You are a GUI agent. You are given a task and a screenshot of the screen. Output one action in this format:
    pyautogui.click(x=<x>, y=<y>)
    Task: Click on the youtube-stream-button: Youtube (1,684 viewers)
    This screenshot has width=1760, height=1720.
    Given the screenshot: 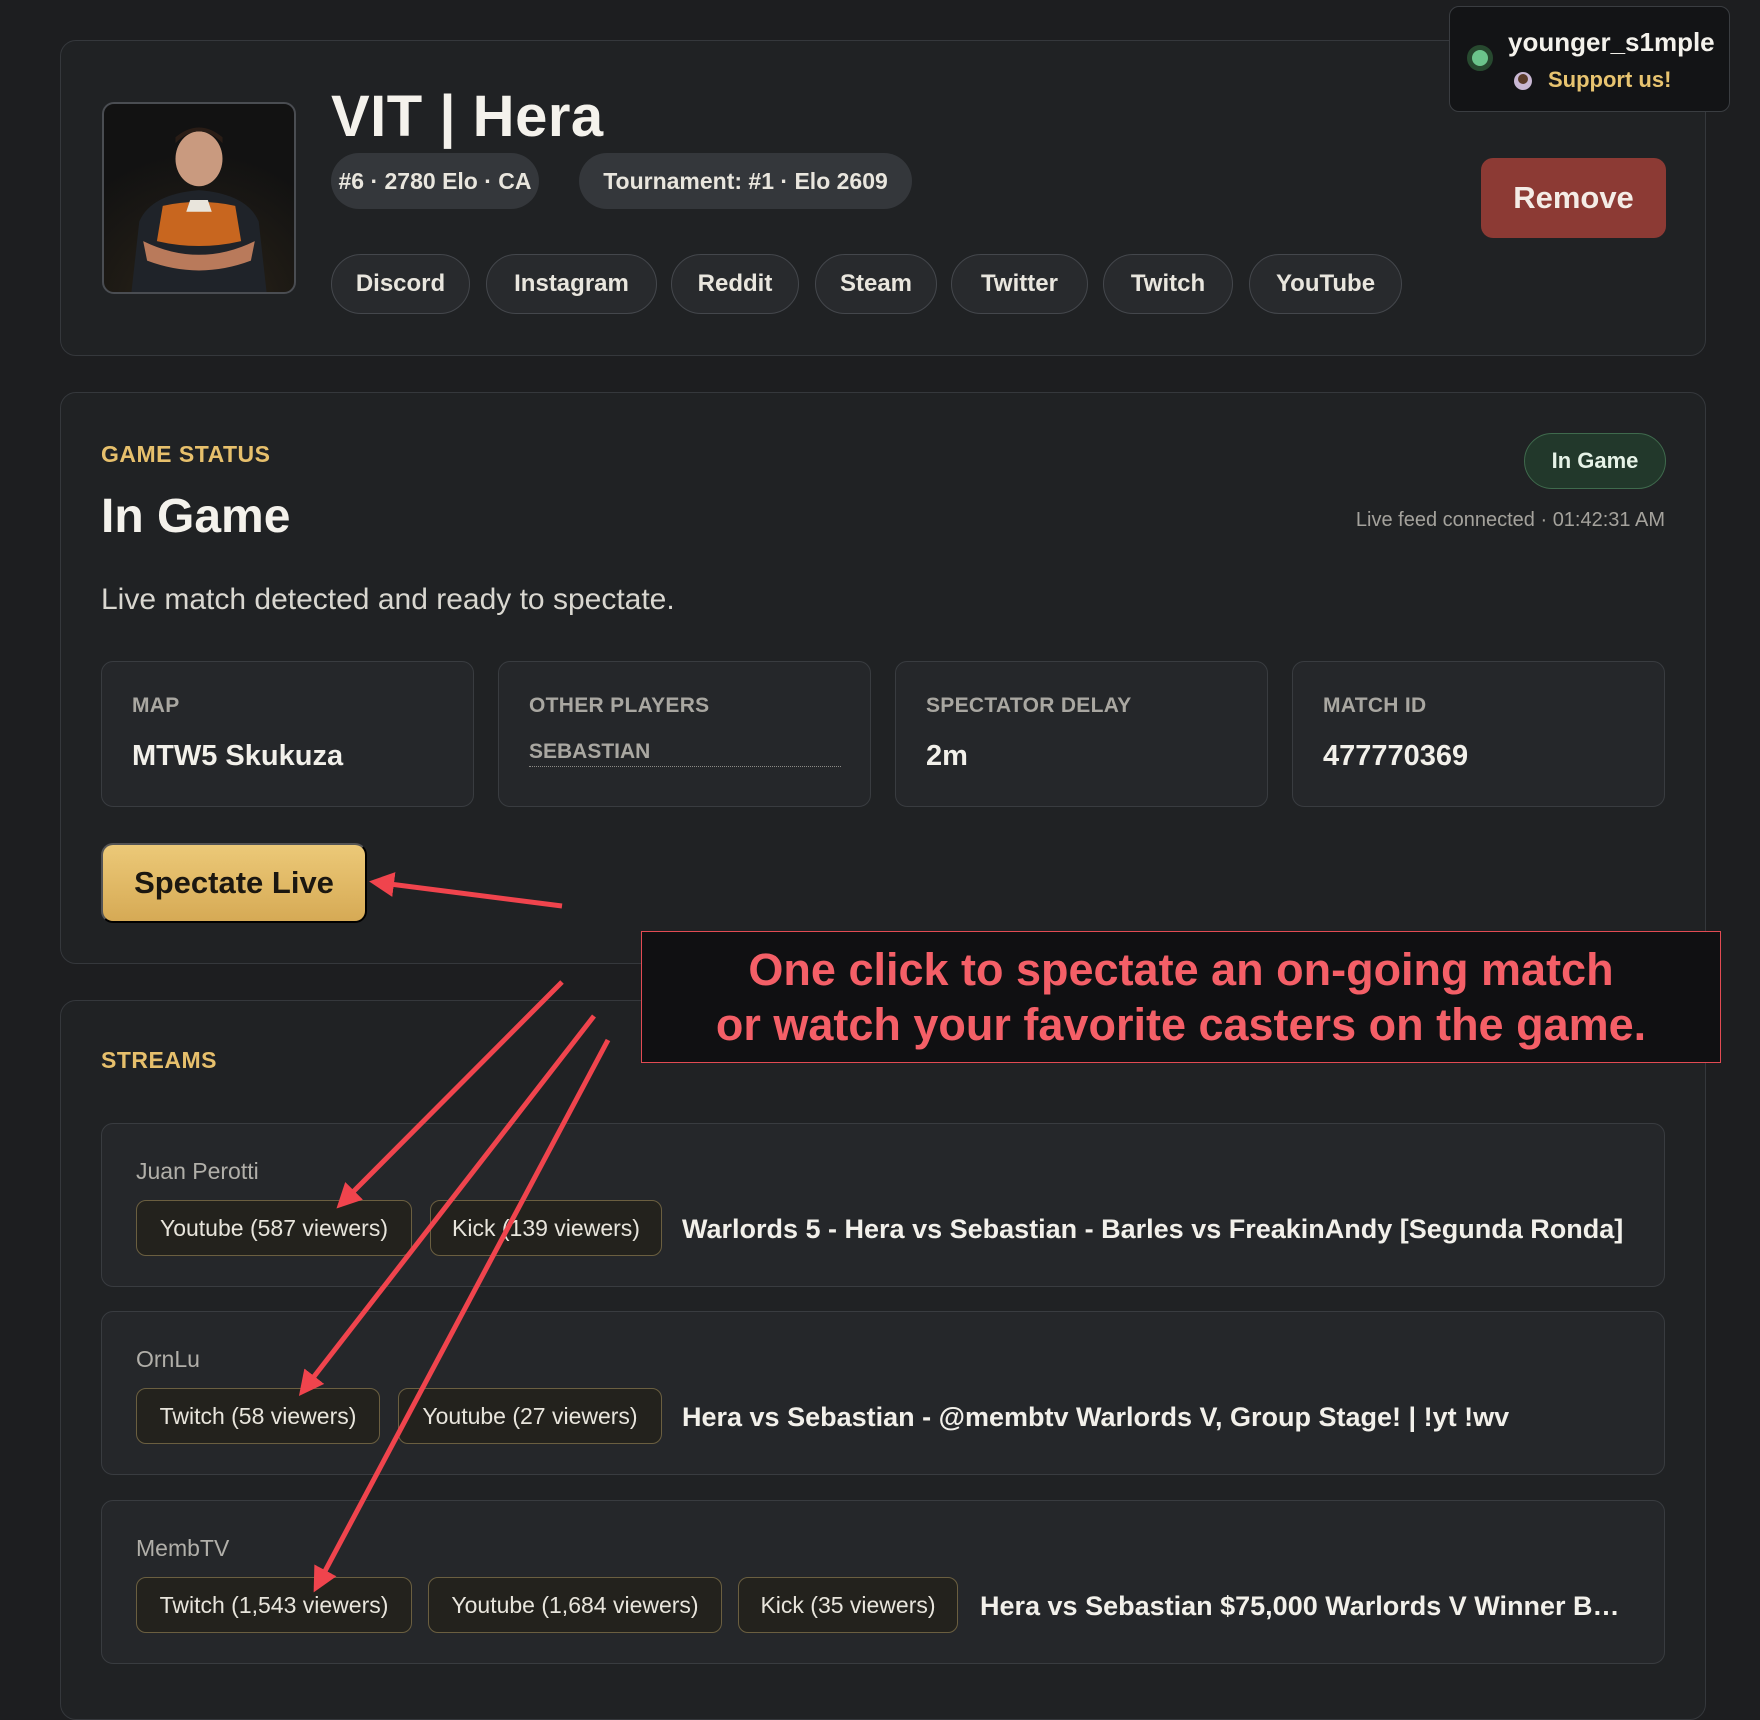 What is the action you would take?
    pyautogui.click(x=575, y=1605)
    